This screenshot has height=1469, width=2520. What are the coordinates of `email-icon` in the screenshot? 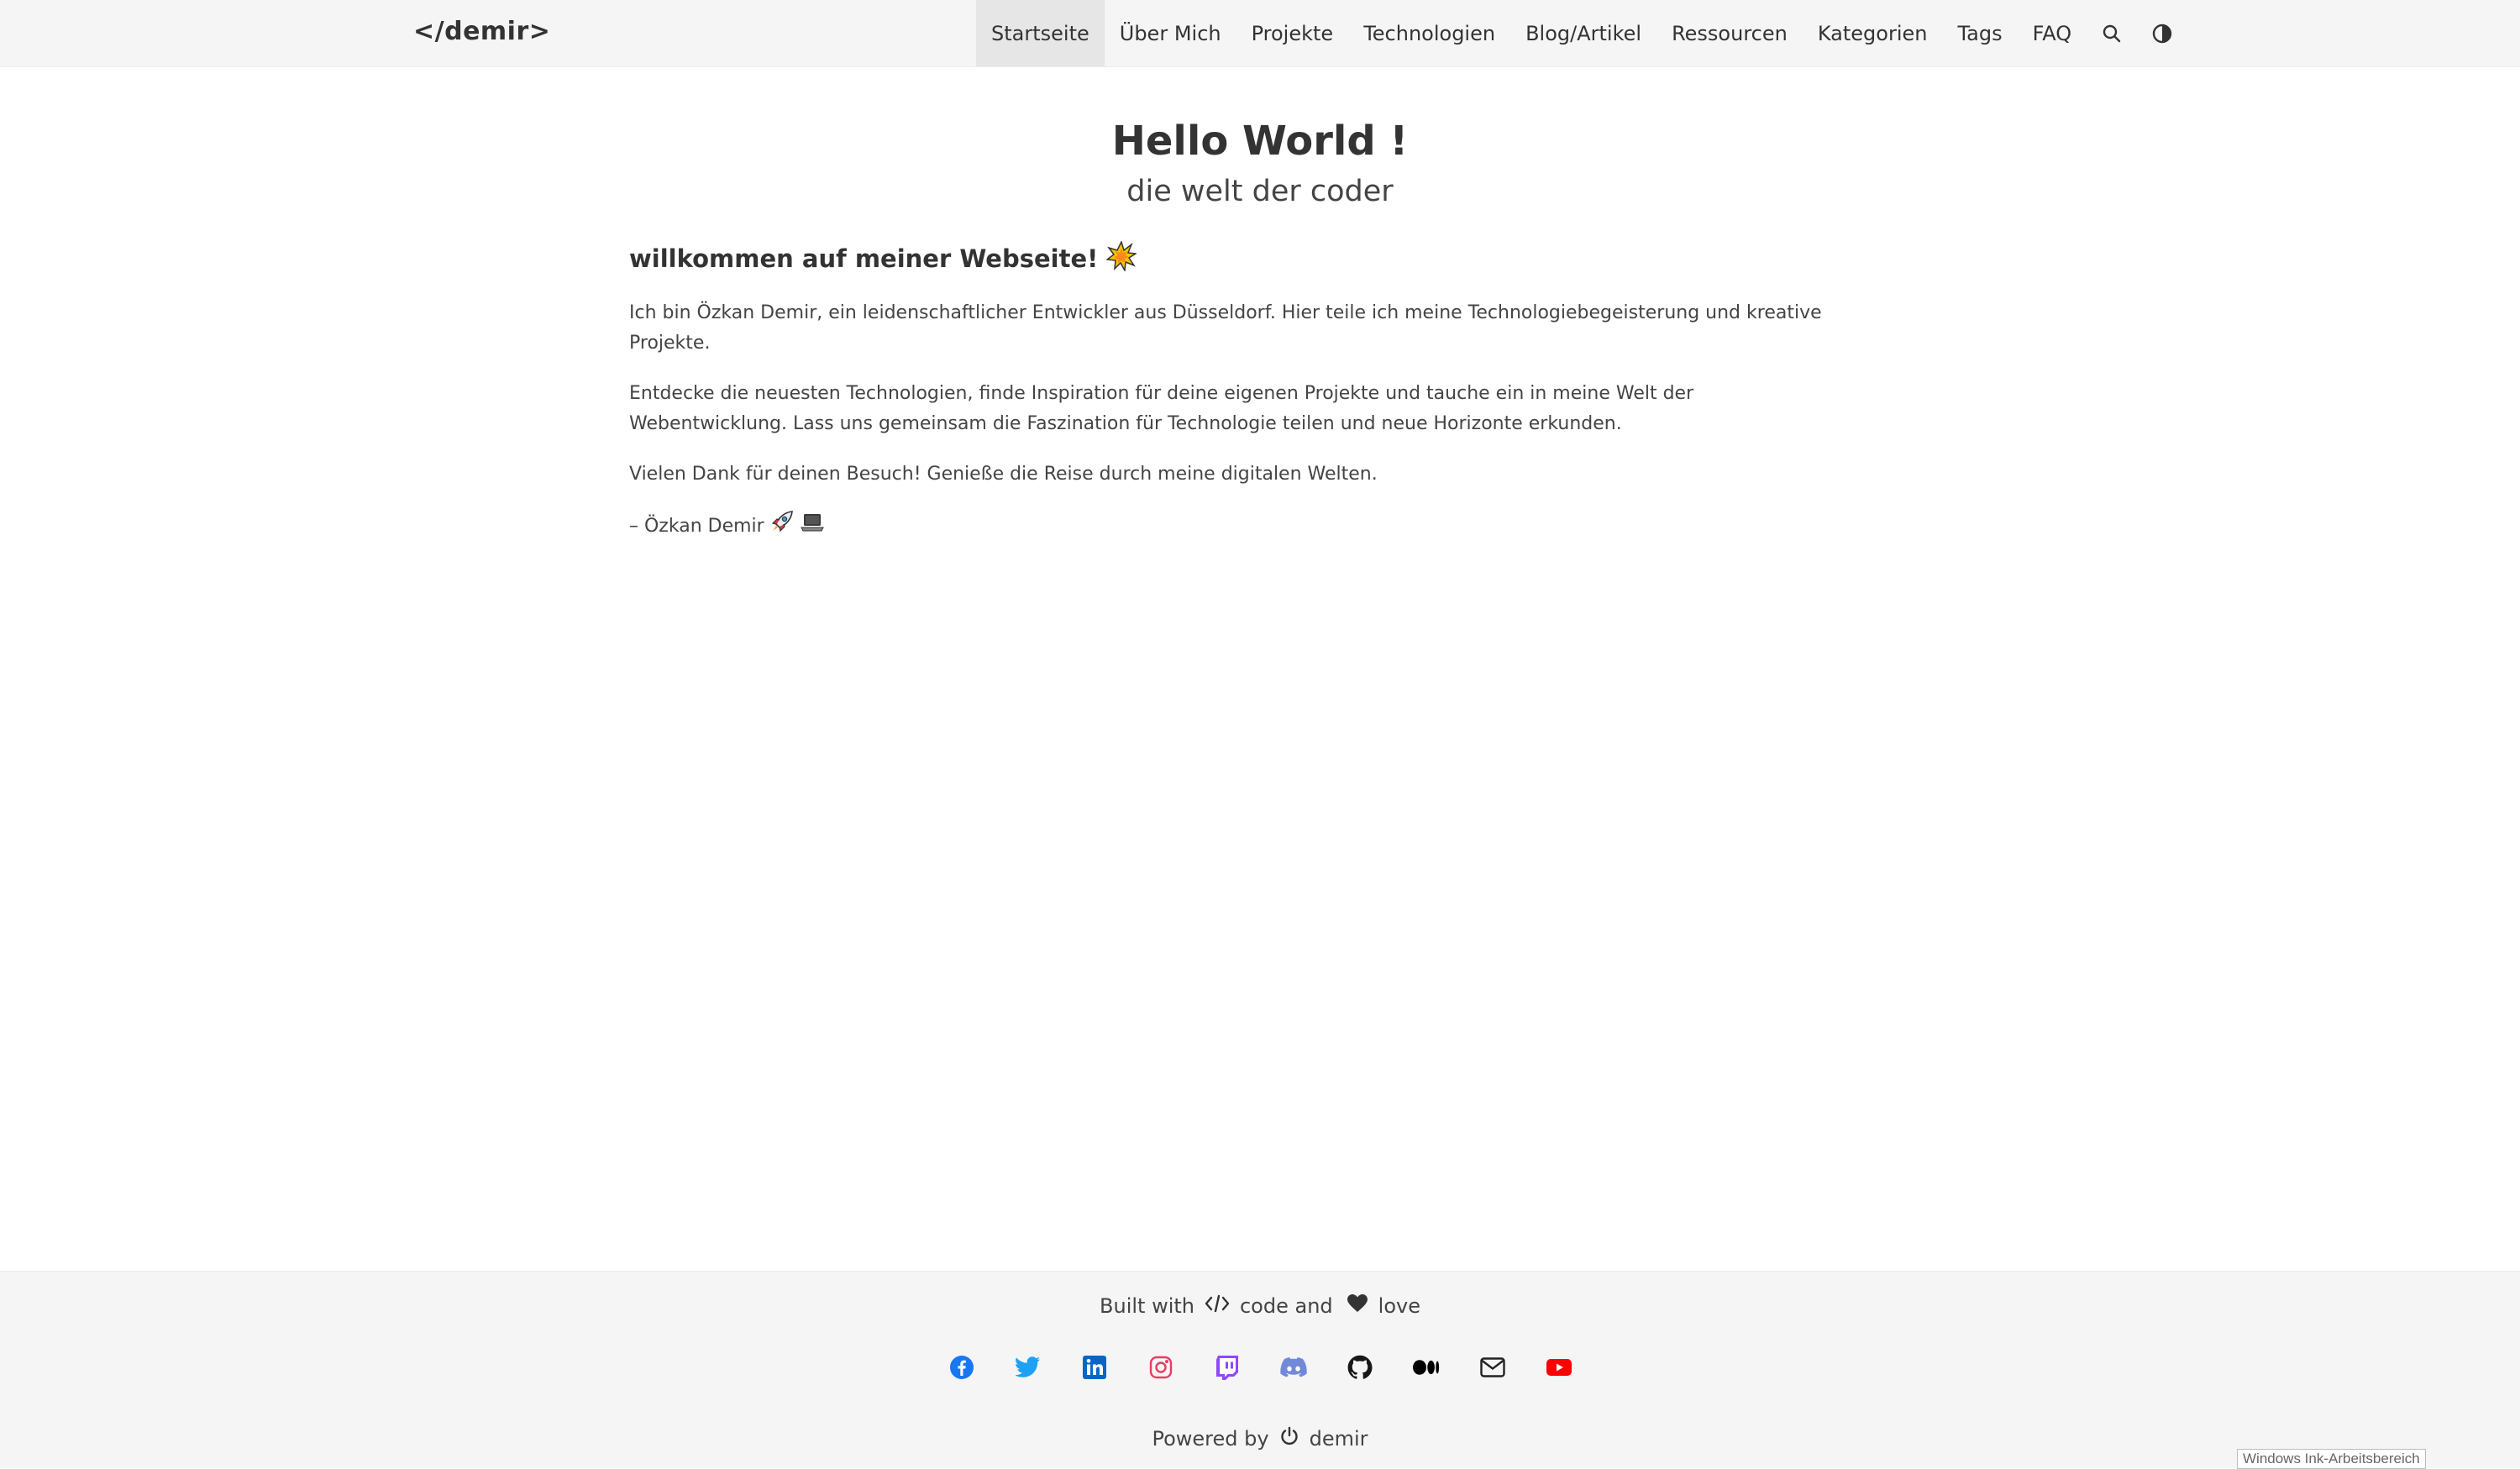 It's located at (1492, 1367).